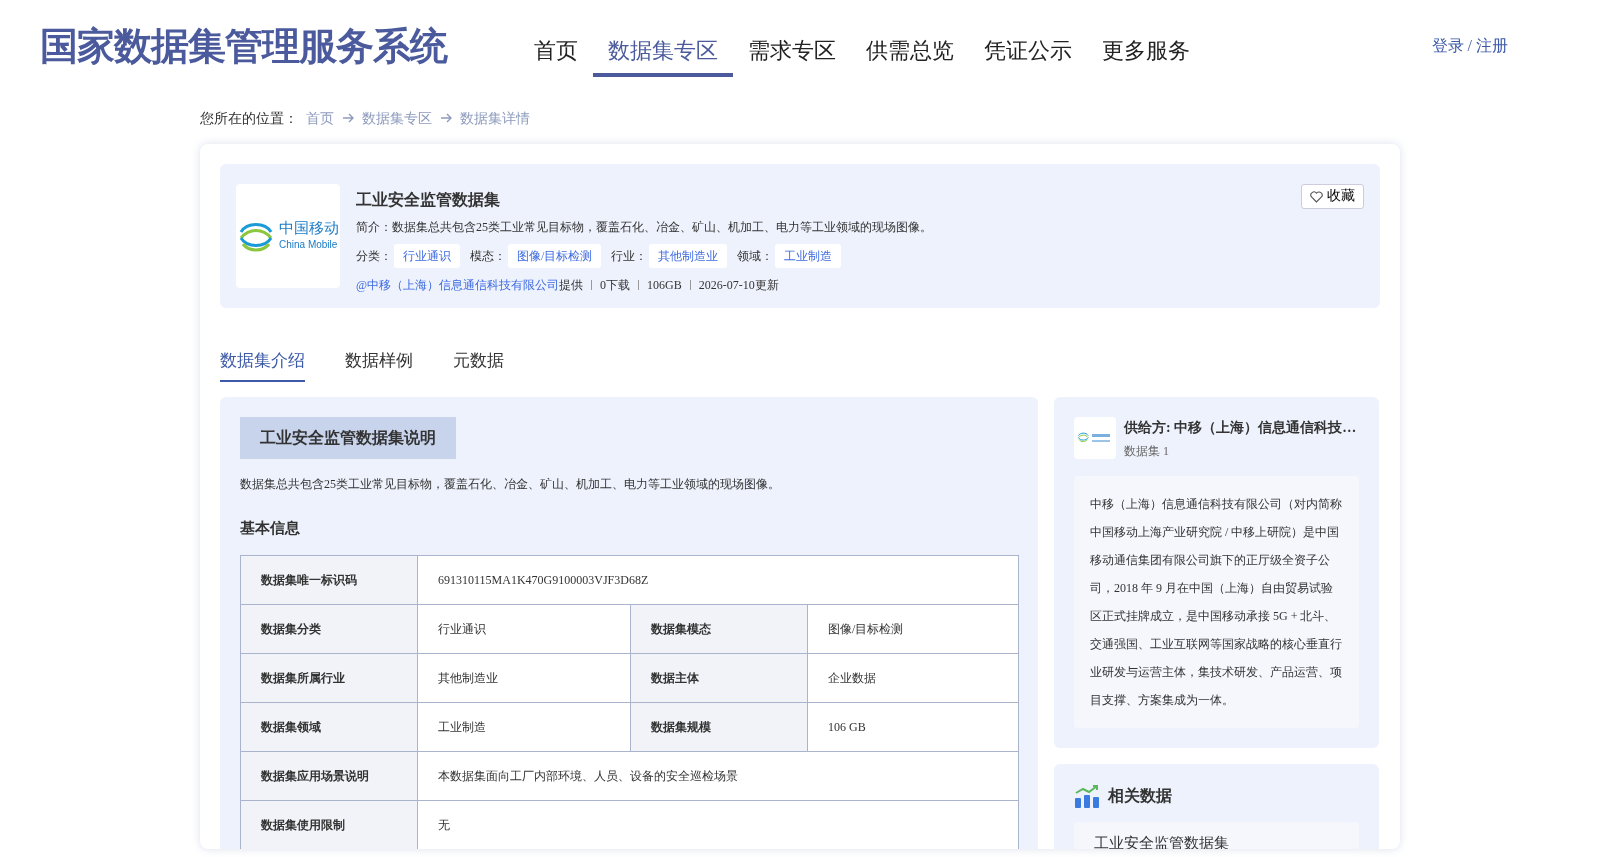 The height and width of the screenshot is (857, 1600). I want to click on favorite-button: 收藏, so click(1332, 196).